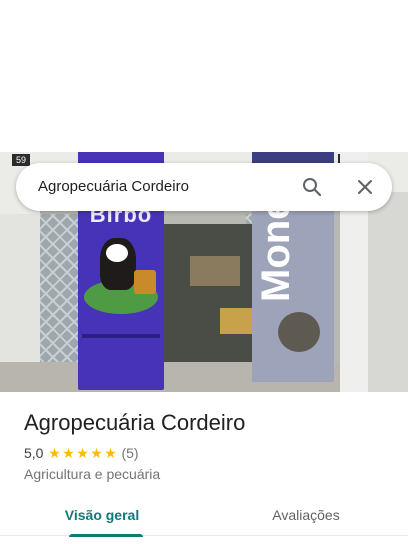 This screenshot has height=544, width=408. What do you see at coordinates (117, 253) in the screenshot?
I see `banner-dog-face` at bounding box center [117, 253].